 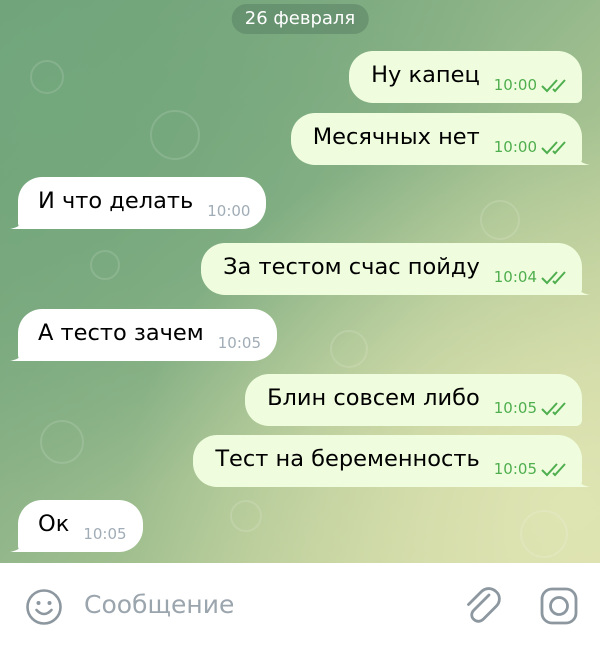 I want to click on message-text: Ну капец, so click(x=425, y=75).